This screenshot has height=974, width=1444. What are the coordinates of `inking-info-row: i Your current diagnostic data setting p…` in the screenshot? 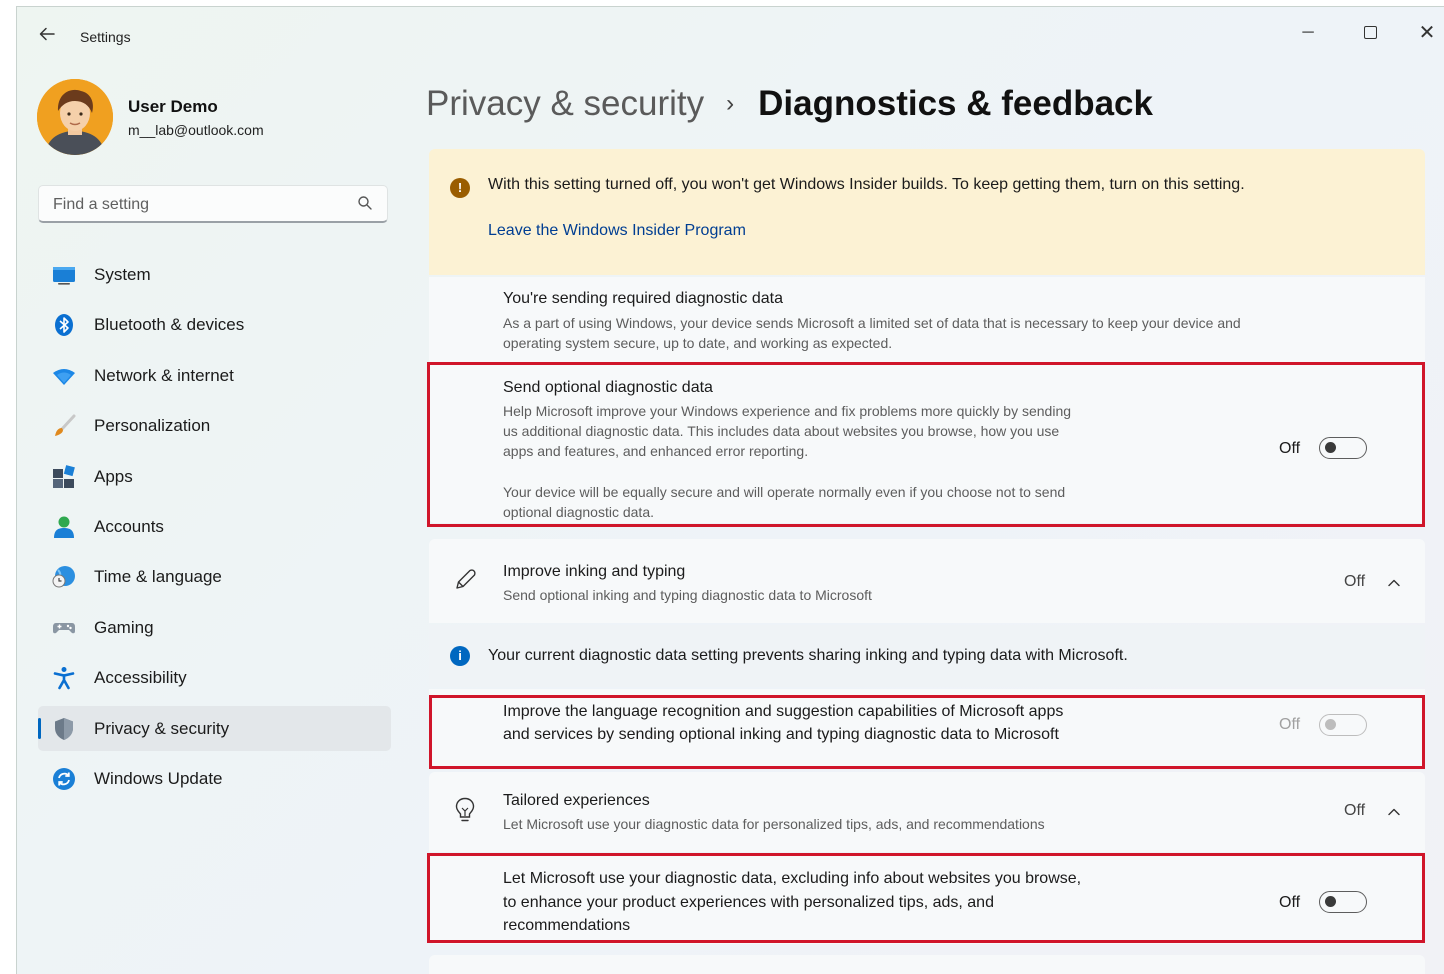 It's located at (927, 656).